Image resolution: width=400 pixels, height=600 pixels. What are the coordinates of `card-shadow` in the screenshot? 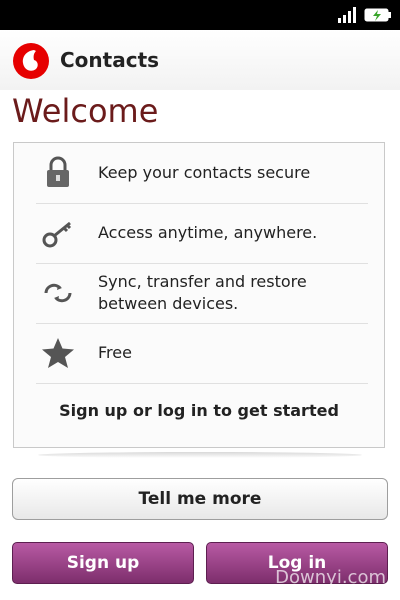 It's located at (200, 455).